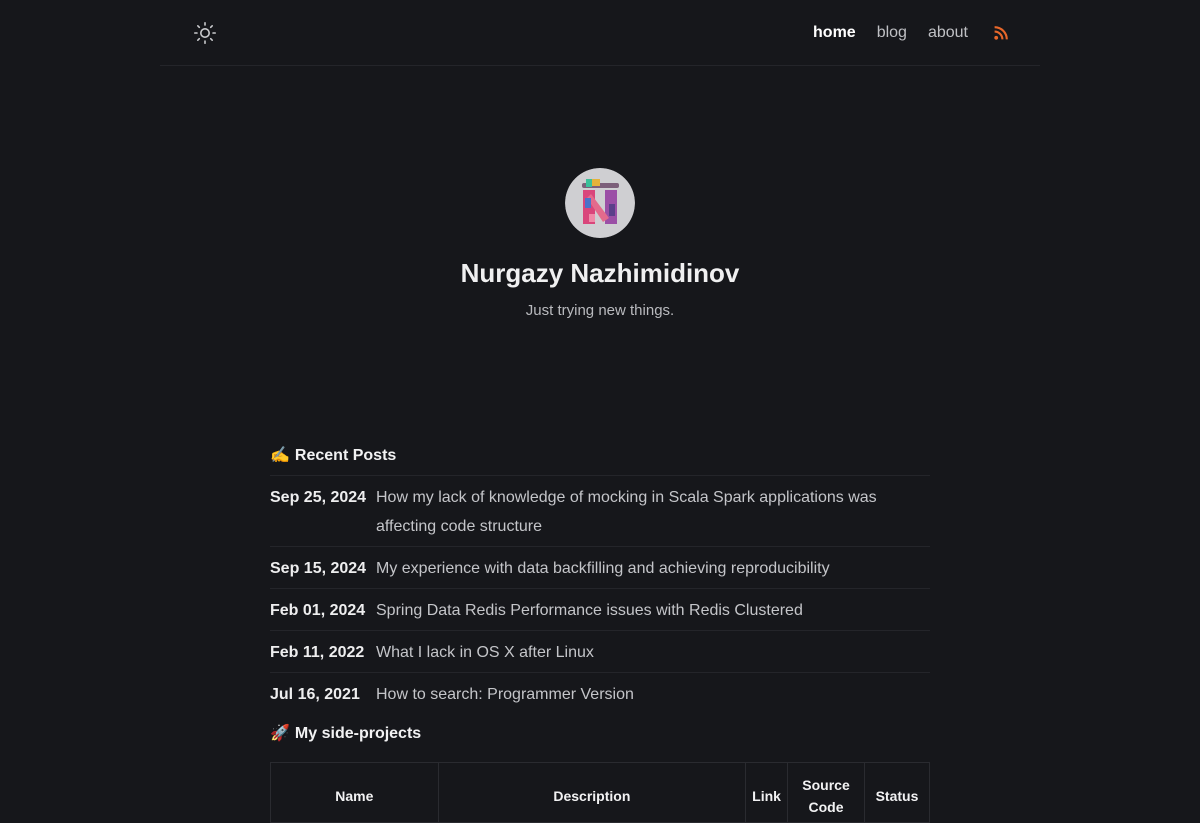 Image resolution: width=1200 pixels, height=823 pixels. What do you see at coordinates (600, 737) in the screenshot?
I see `side-projects-heading: 🚀 My side-projects` at bounding box center [600, 737].